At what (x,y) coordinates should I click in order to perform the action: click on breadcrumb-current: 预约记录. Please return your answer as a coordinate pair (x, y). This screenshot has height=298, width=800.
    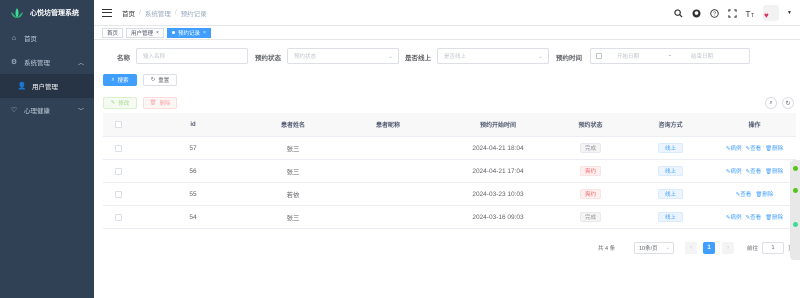
    Looking at the image, I should click on (193, 14).